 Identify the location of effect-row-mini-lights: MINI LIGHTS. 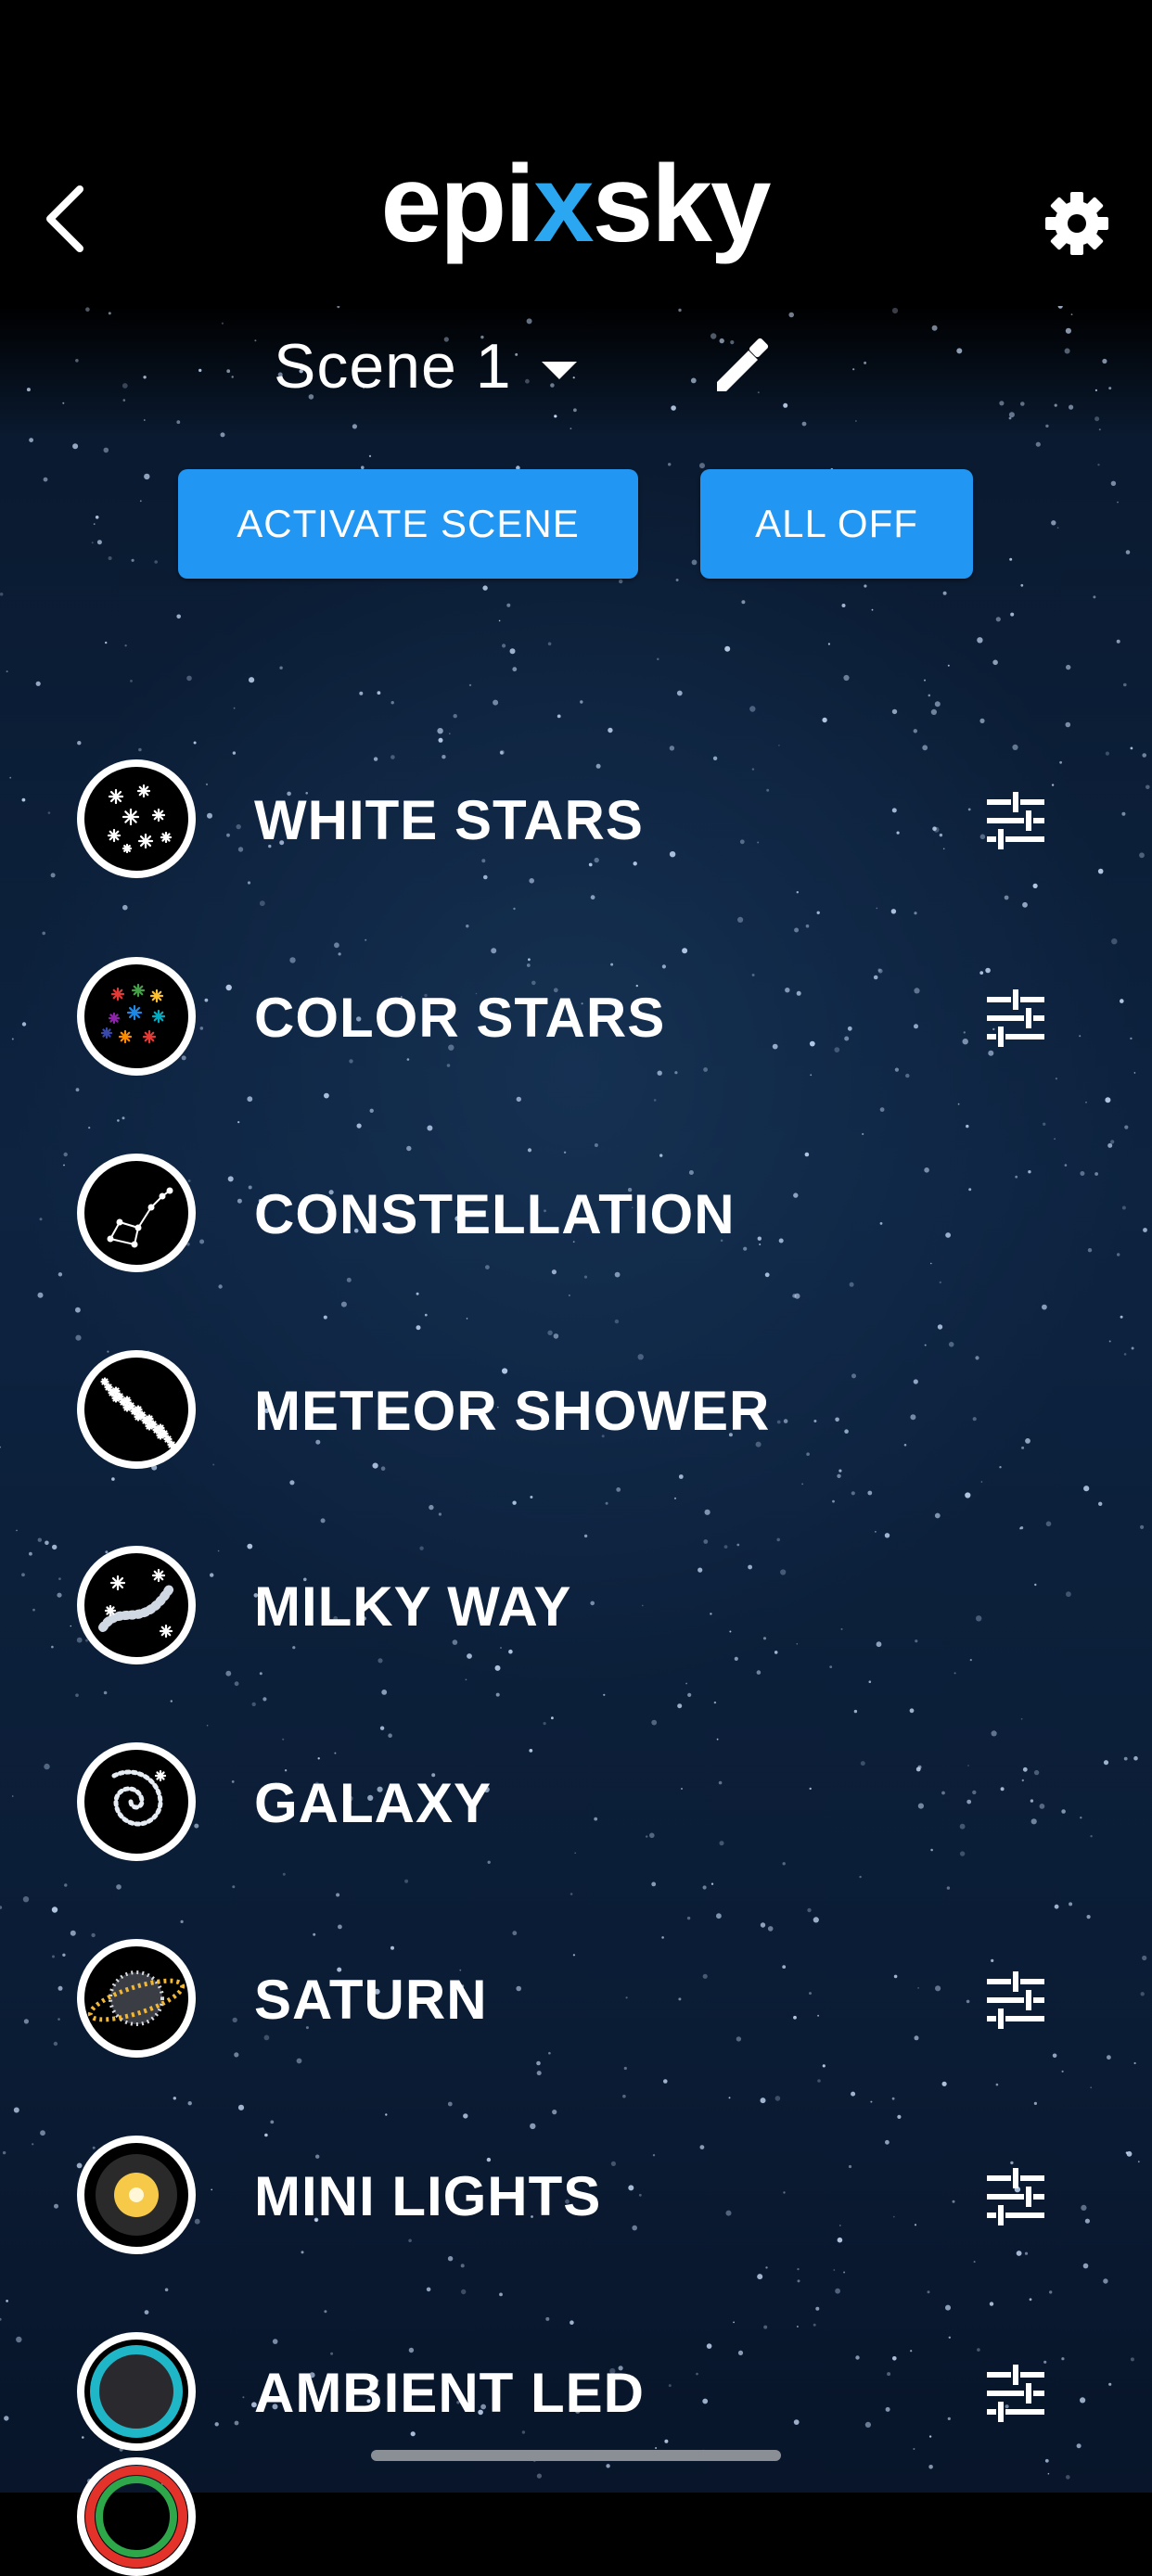
(576, 2197).